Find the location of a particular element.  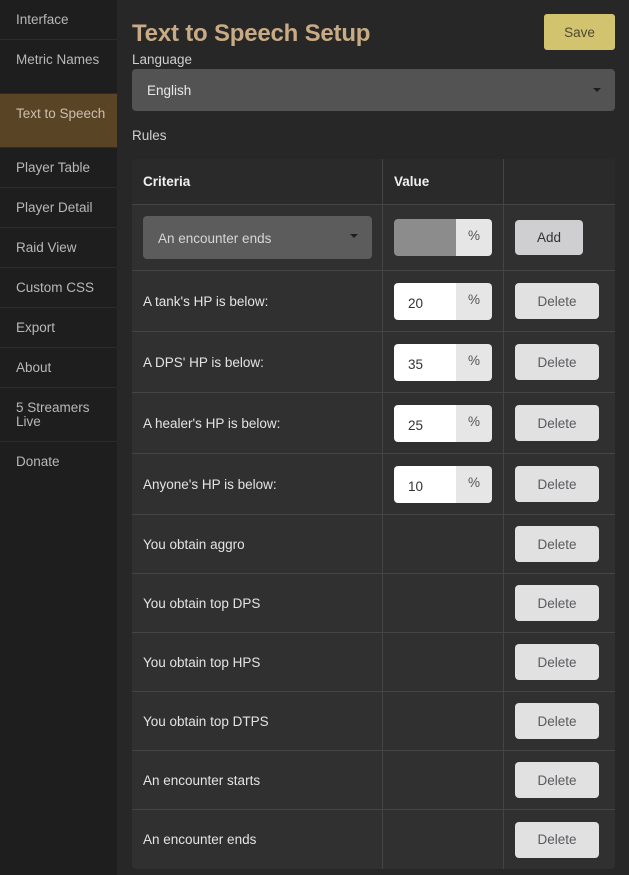

criteria-cell: An encounter starts is located at coordinates (257, 780).